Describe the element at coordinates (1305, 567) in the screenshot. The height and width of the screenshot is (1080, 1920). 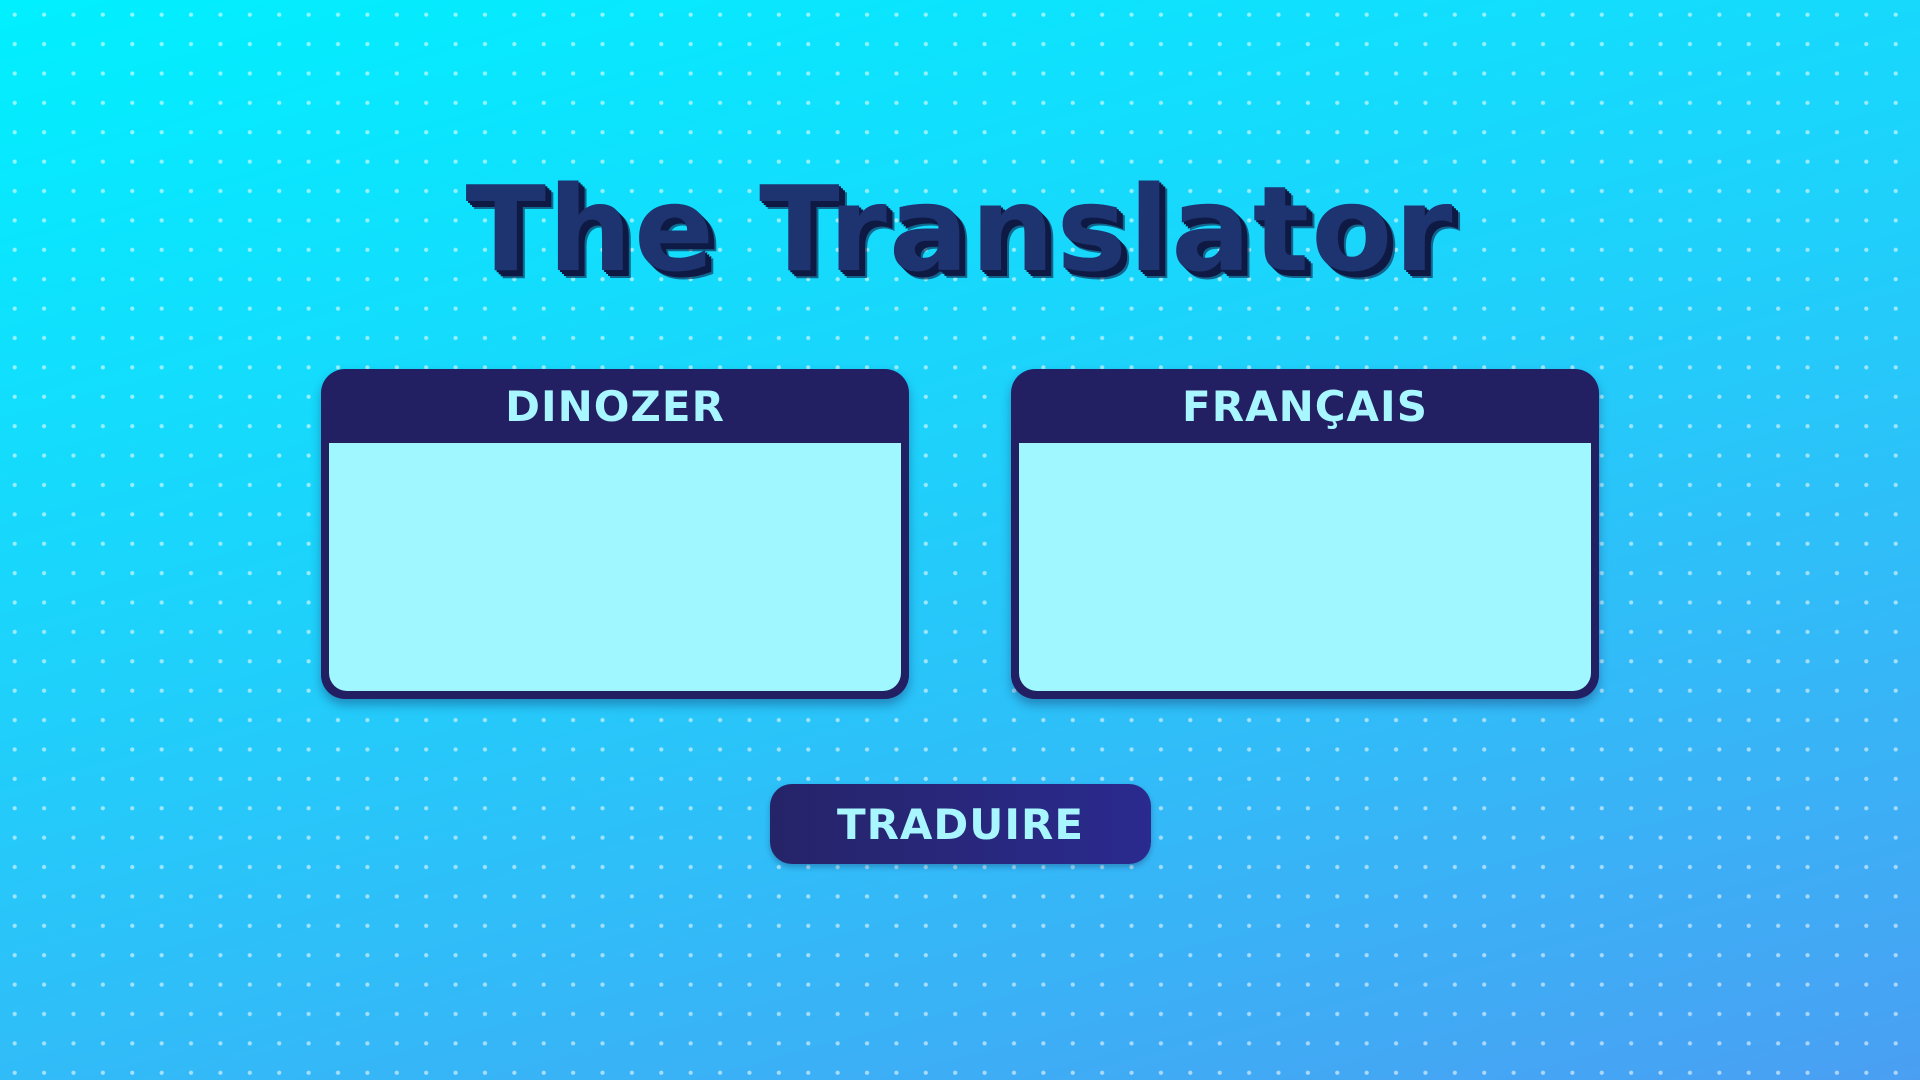
I see `target-text-output` at that location.